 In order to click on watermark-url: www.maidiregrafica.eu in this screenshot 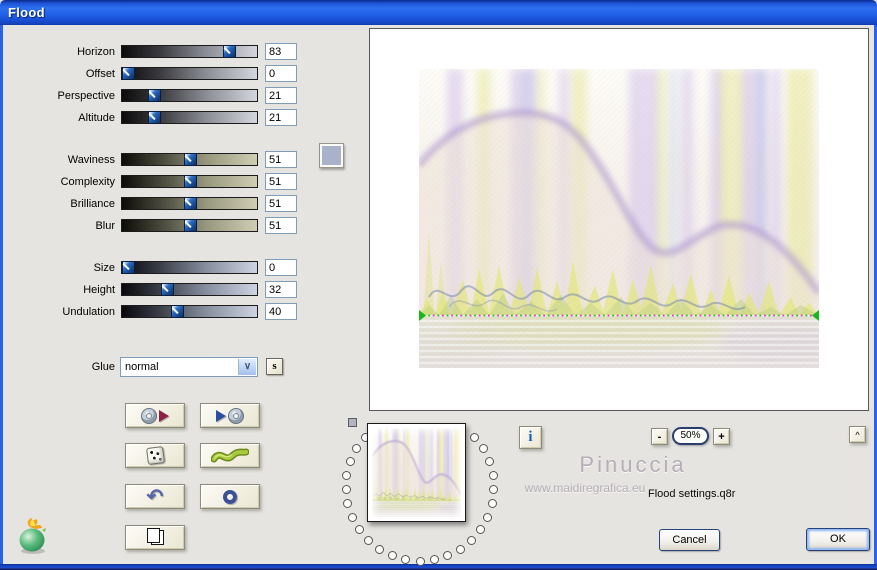, I will do `click(585, 488)`.